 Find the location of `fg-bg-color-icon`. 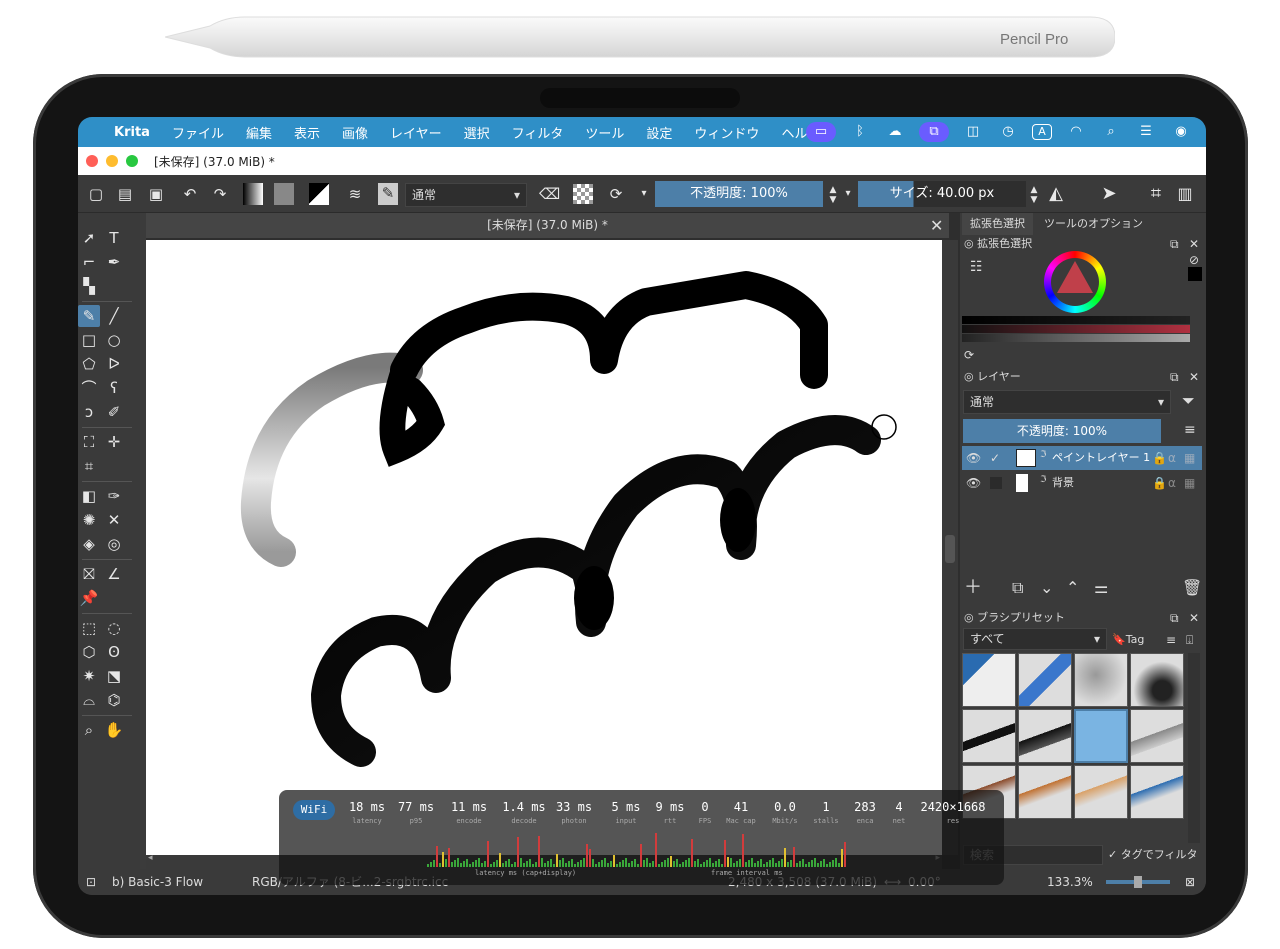

fg-bg-color-icon is located at coordinates (319, 194).